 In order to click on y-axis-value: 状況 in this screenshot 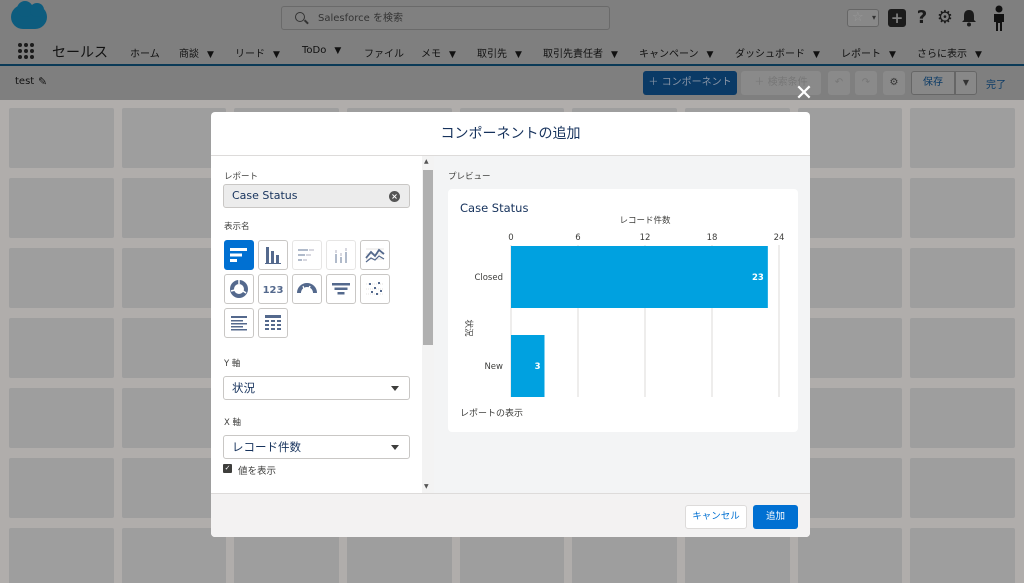, I will do `click(243, 388)`.